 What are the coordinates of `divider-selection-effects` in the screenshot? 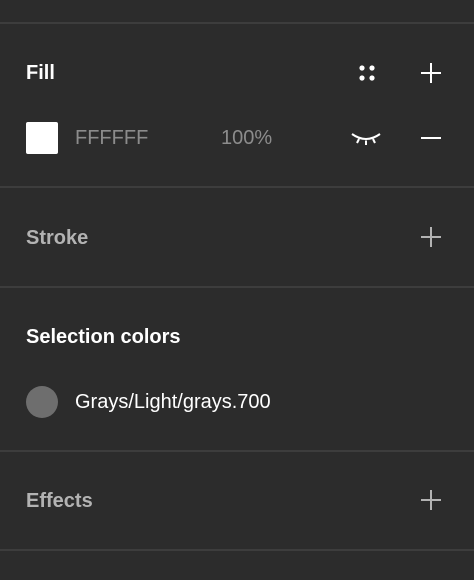 It's located at (237, 451).